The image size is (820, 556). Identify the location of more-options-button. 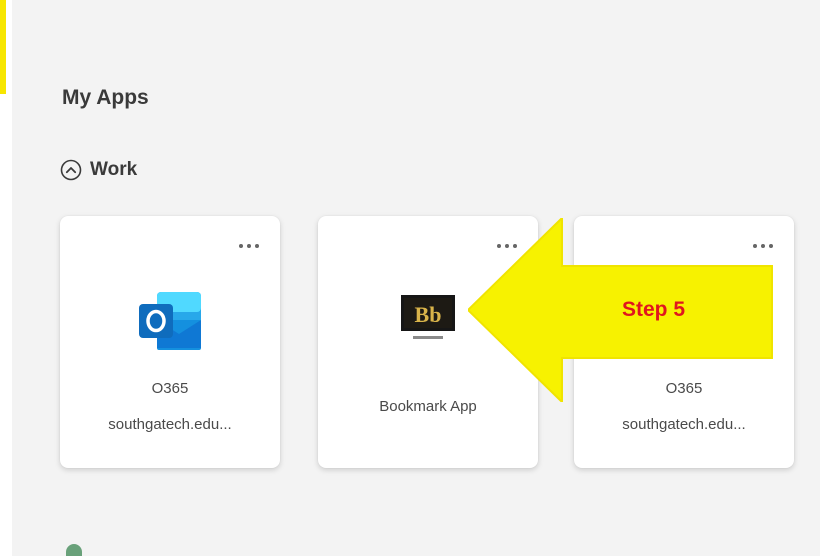
(249, 246).